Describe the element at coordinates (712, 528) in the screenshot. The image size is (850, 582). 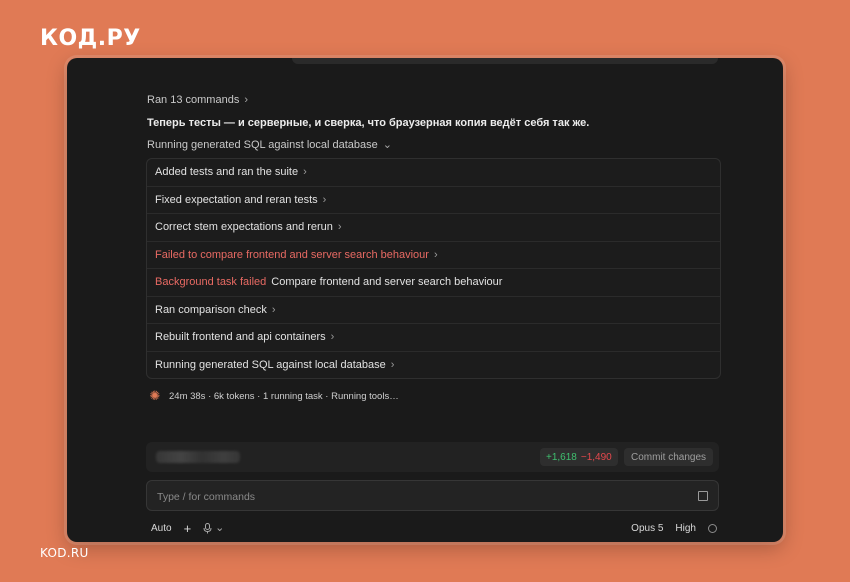
I see `context-usage-icon` at that location.